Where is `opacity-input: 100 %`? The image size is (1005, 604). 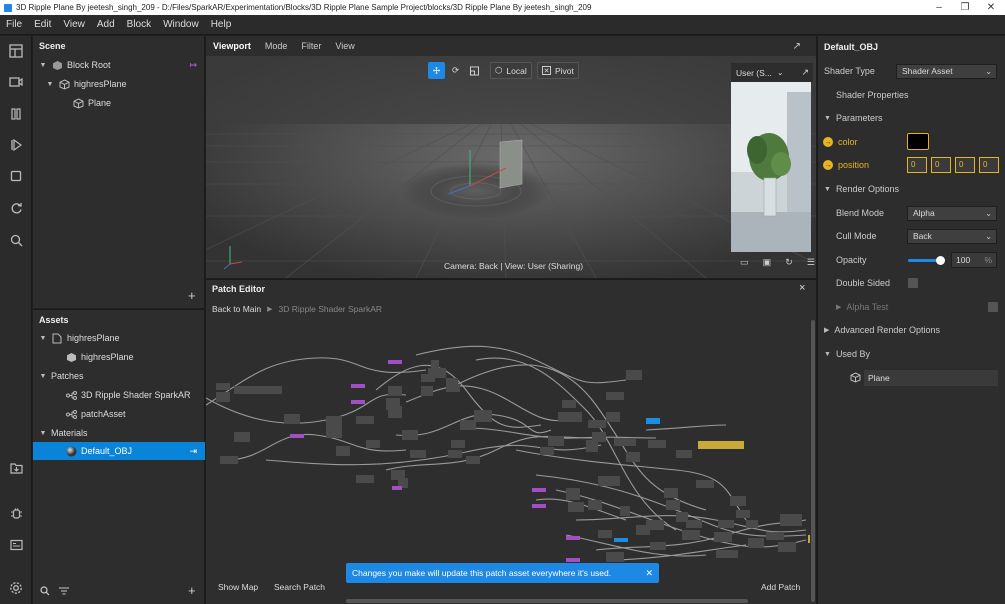 opacity-input: 100 % is located at coordinates (974, 260).